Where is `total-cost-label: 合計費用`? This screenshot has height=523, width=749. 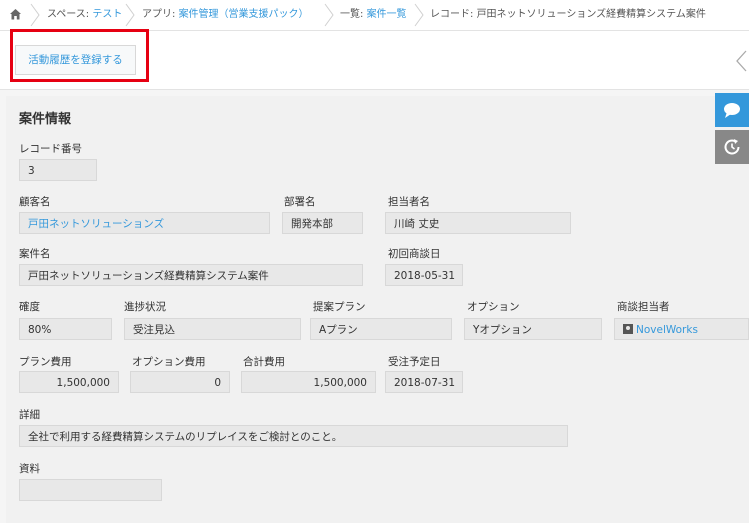 total-cost-label: 合計費用 is located at coordinates (264, 362).